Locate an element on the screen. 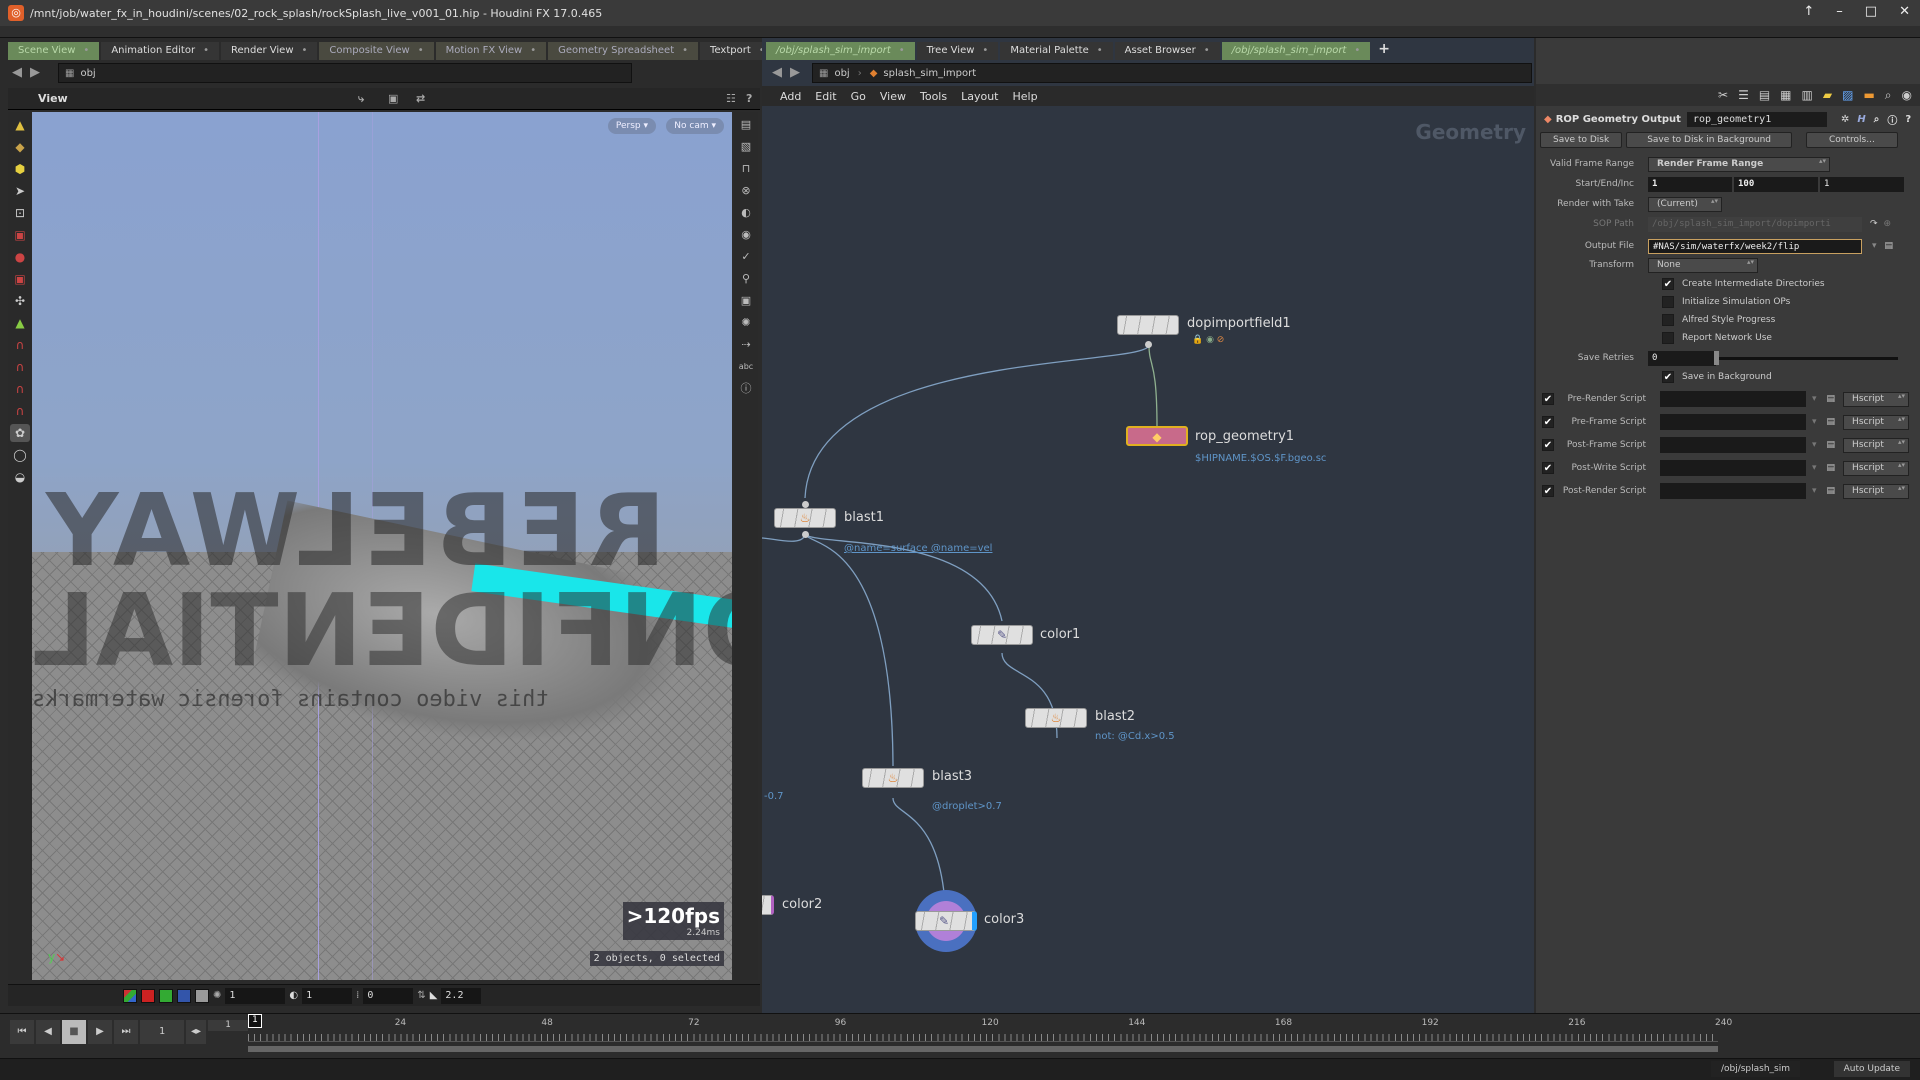 The width and height of the screenshot is (1920, 1080). node-blast3: ♨ is located at coordinates (893, 778).